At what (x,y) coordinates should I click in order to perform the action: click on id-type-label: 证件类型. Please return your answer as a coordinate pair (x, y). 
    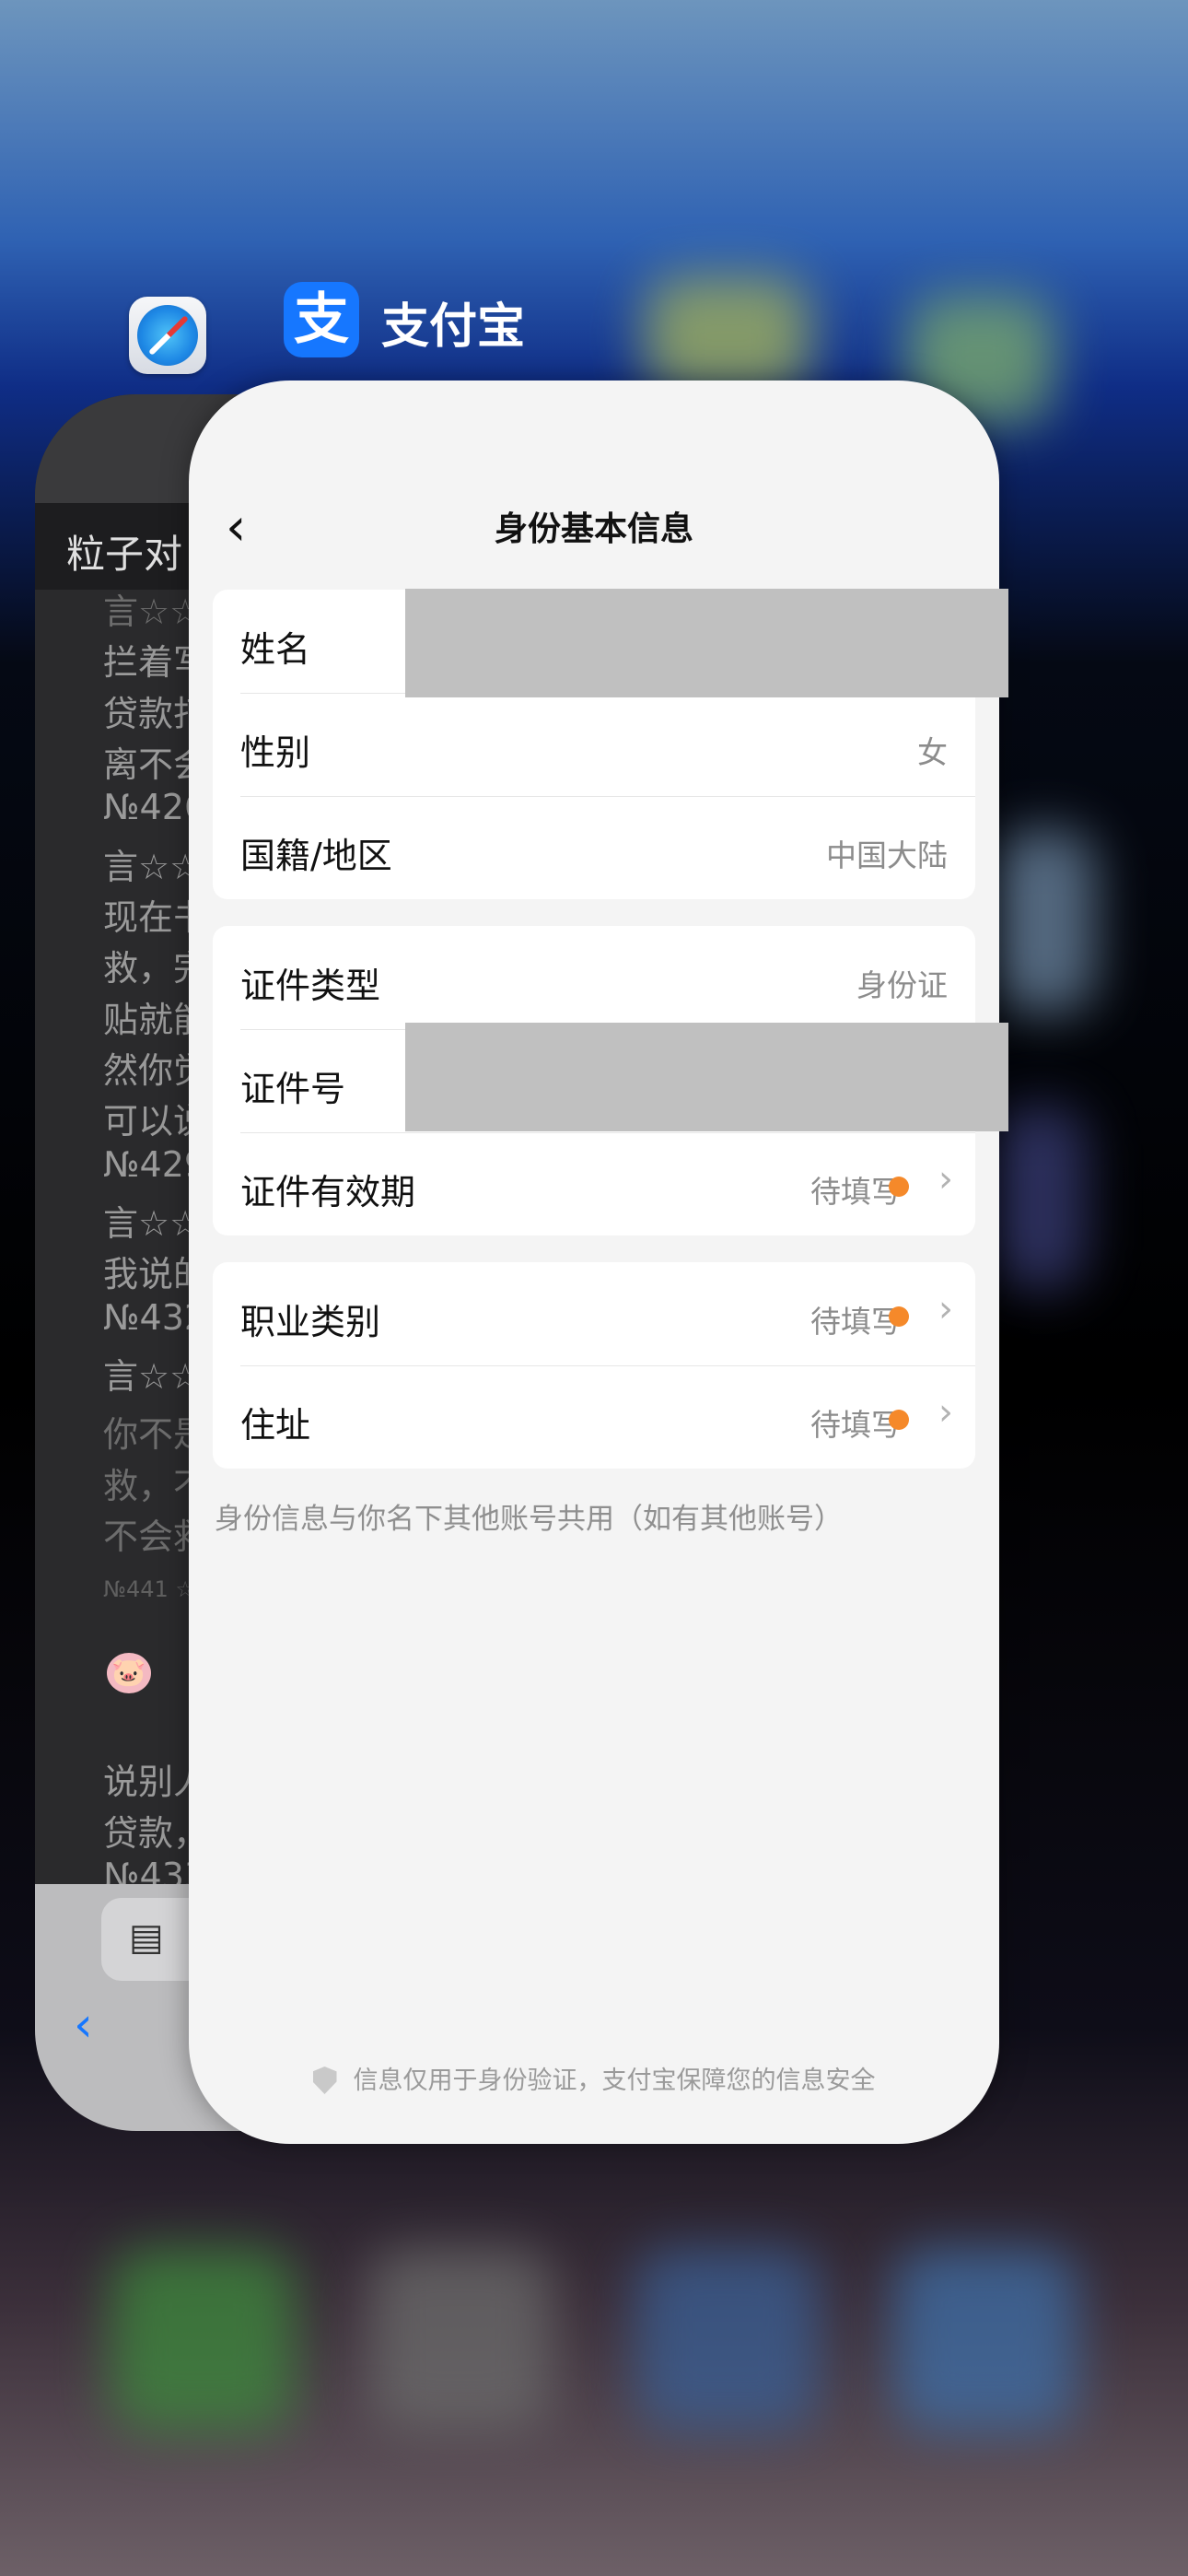
    Looking at the image, I should click on (311, 986).